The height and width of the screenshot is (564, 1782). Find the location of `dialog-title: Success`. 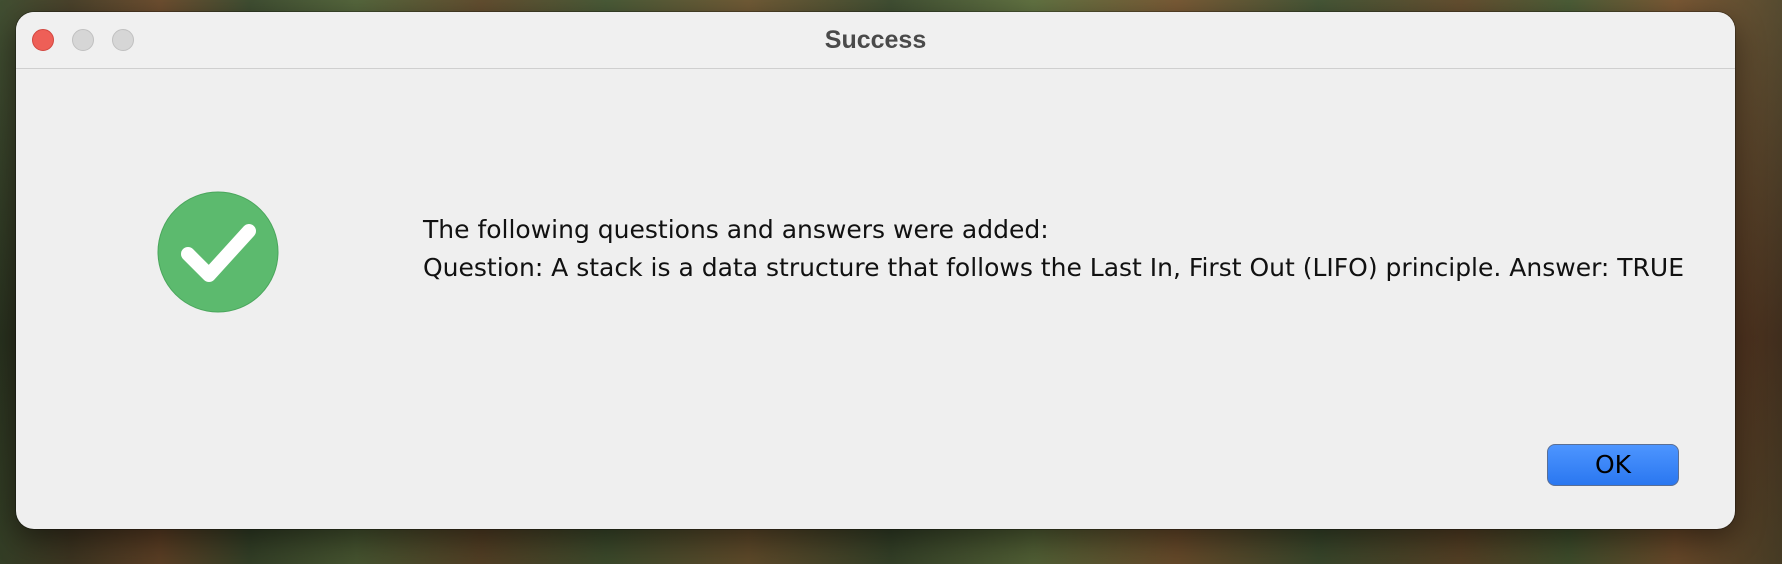

dialog-title: Success is located at coordinates (875, 40).